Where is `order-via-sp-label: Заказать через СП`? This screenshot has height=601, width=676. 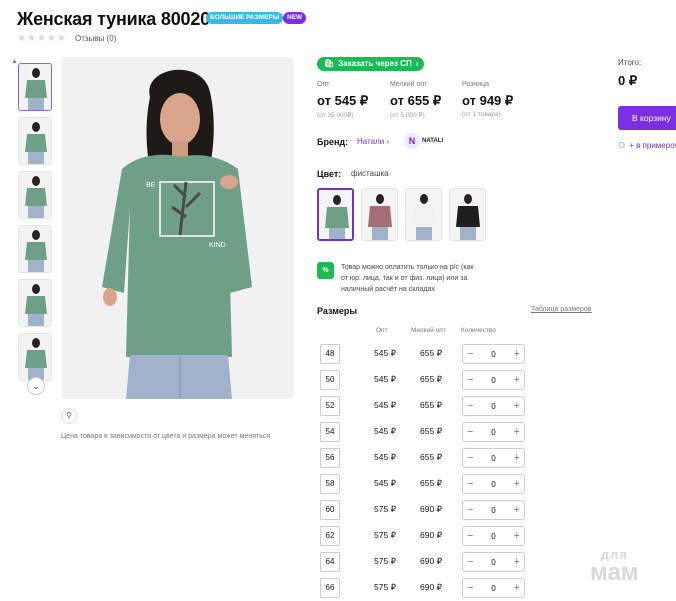 order-via-sp-label: Заказать через СП is located at coordinates (375, 63).